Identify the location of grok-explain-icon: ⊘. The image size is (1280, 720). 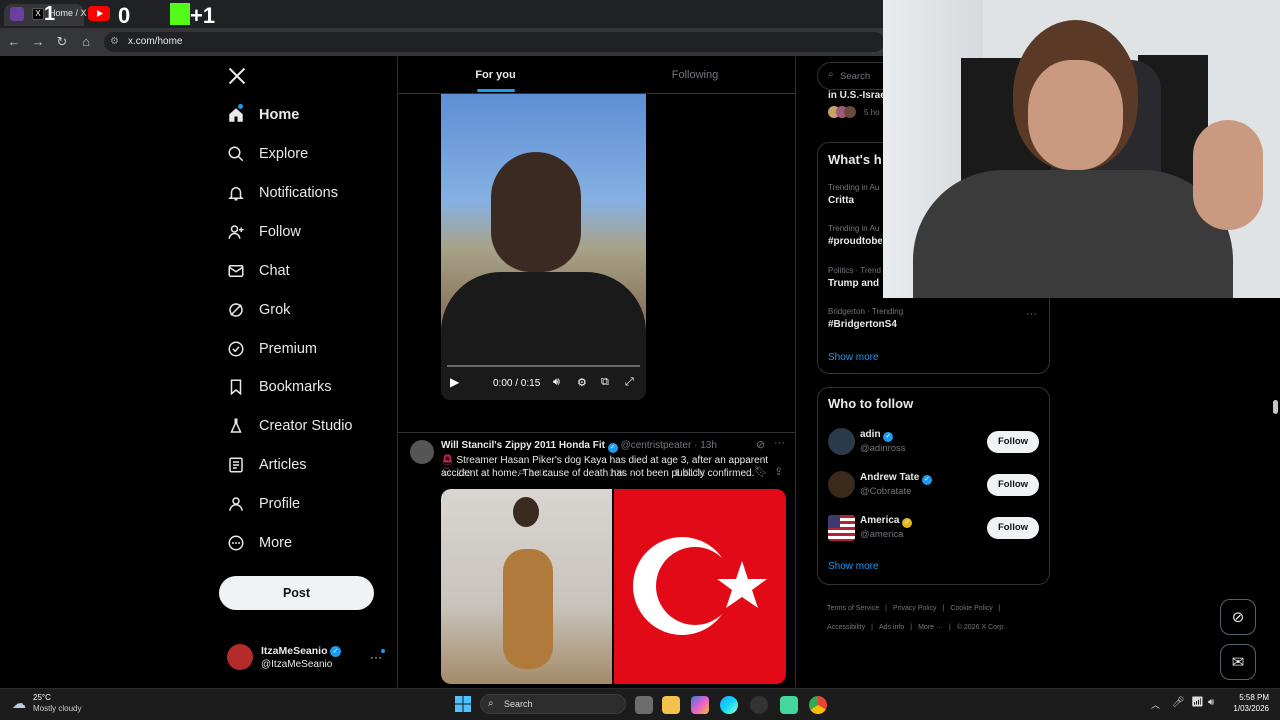
(760, 444).